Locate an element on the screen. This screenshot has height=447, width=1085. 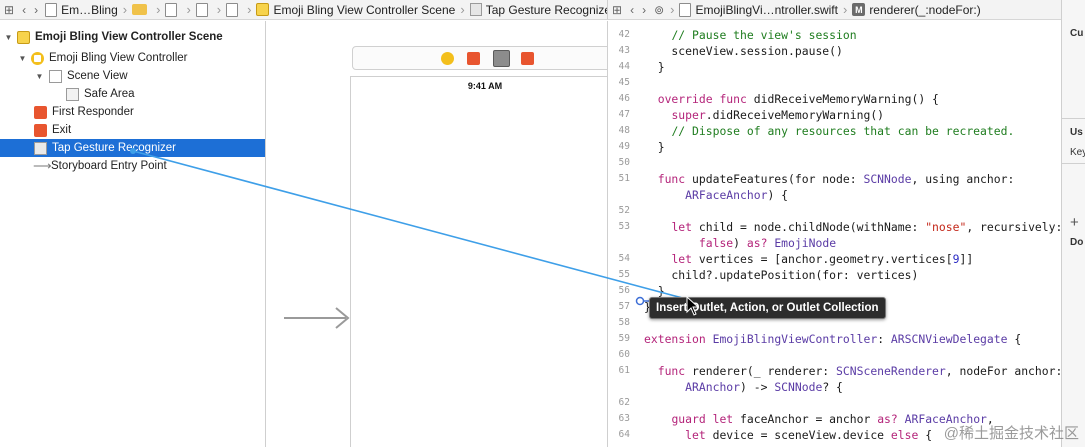
code-line: 45 is located at coordinates (624, 82).